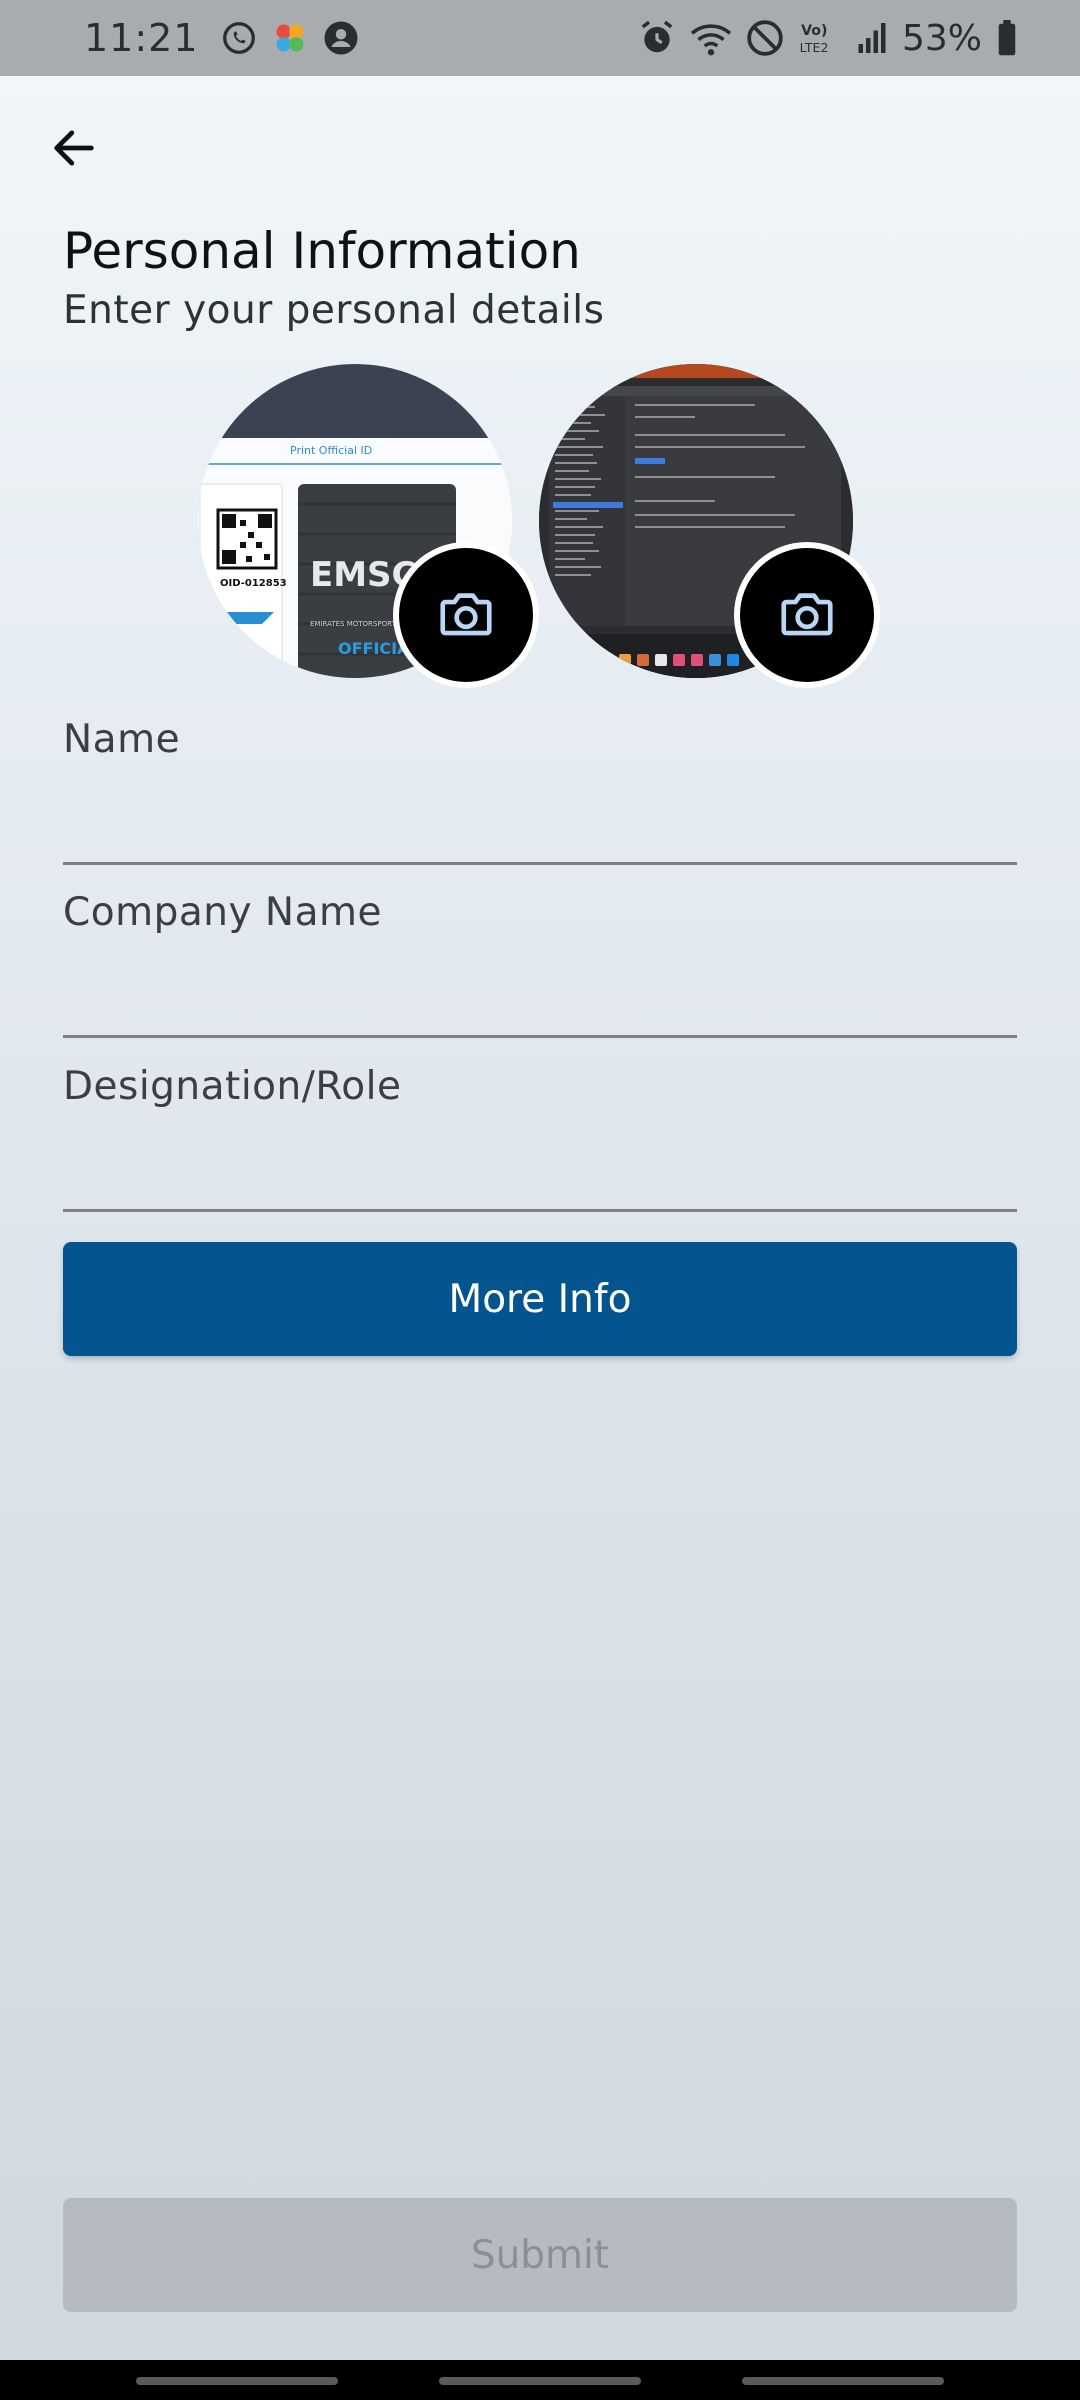  Describe the element at coordinates (355, 624) in the screenshot. I see `id-card-brand-sub: EMIRATES MOTORSPORTS` at that location.